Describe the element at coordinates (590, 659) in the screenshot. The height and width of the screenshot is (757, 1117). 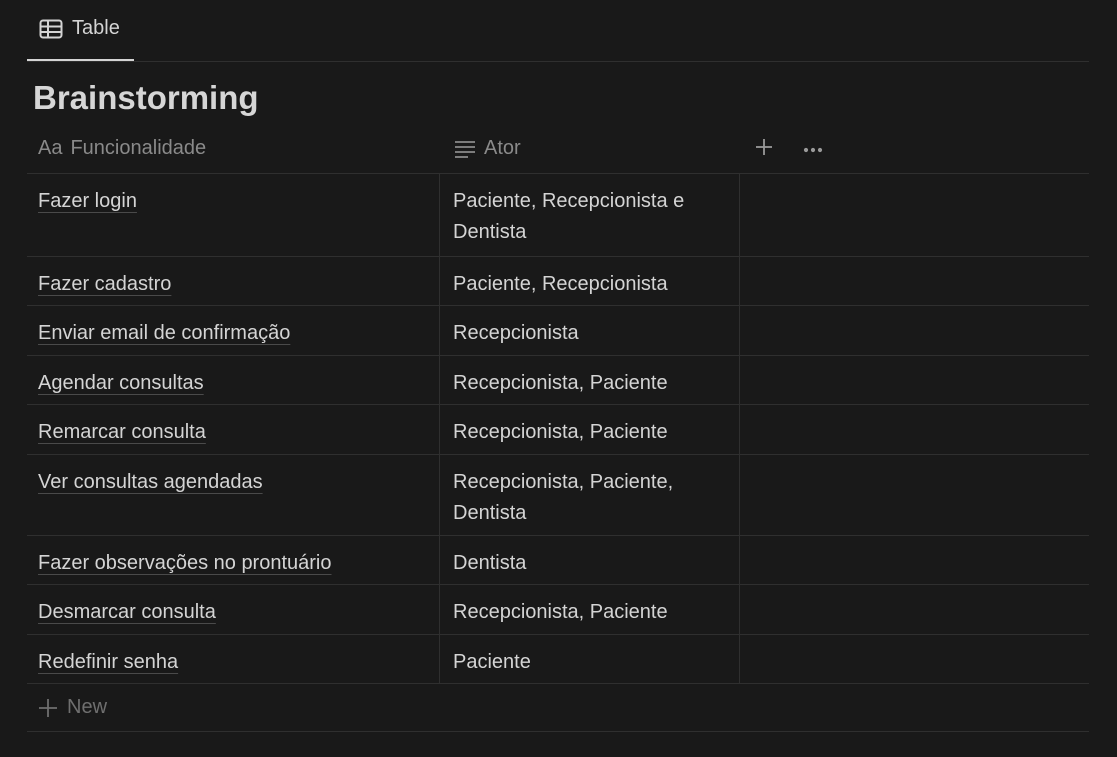
I see `cell-ator: Paciente` at that location.